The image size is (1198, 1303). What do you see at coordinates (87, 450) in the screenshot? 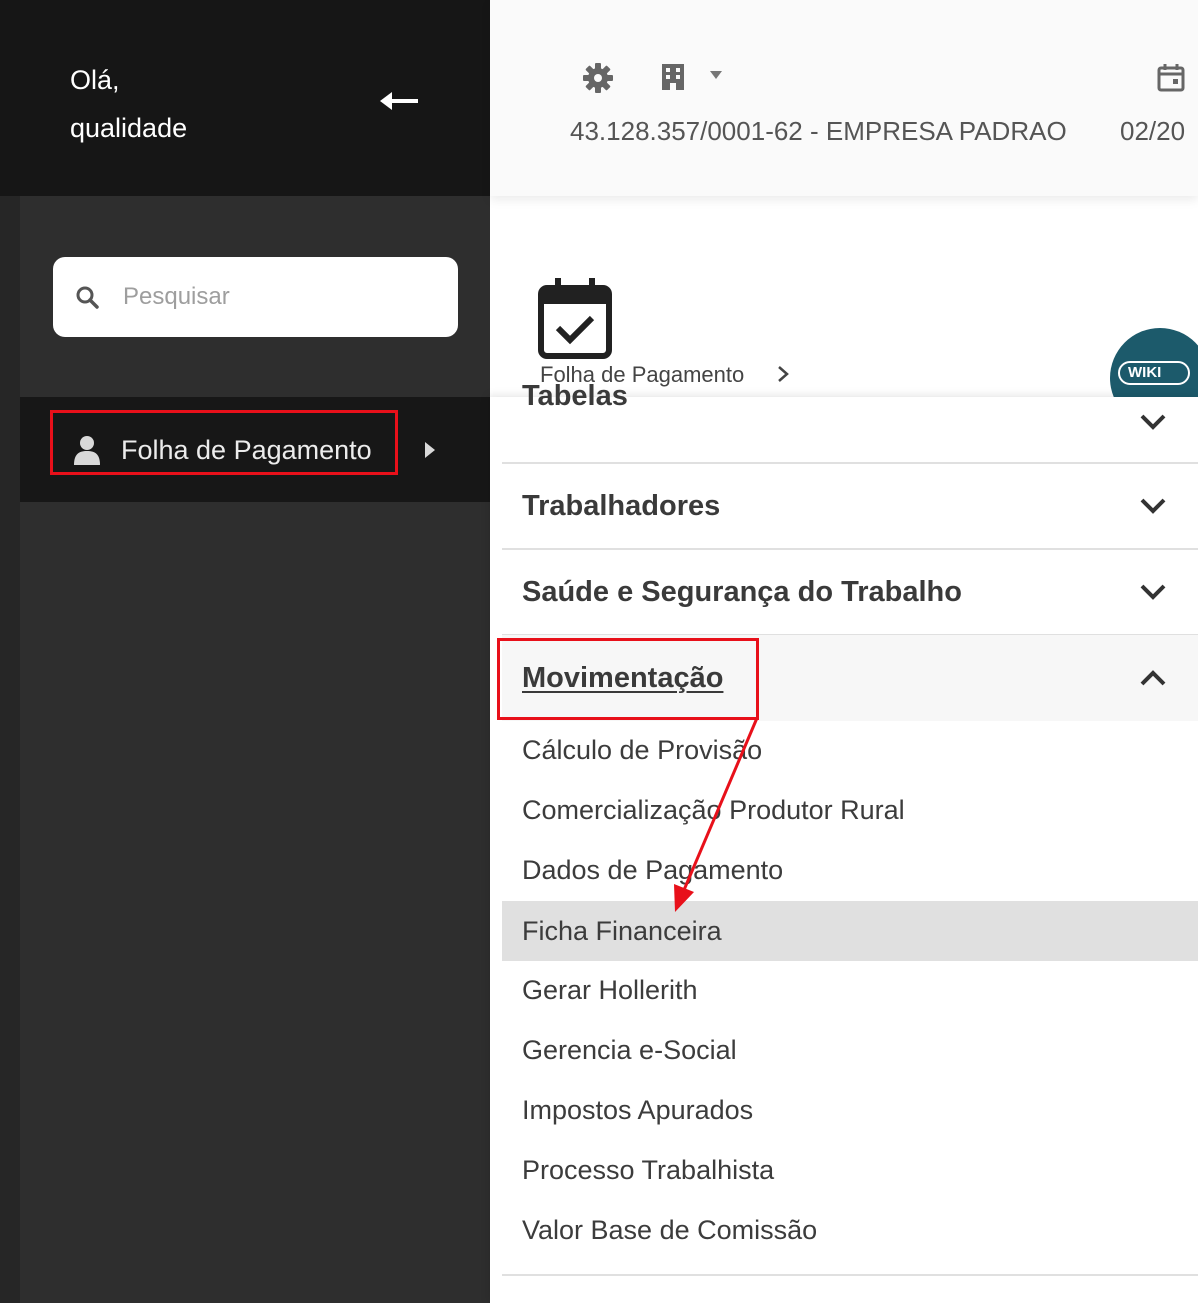
I see `user-icon` at bounding box center [87, 450].